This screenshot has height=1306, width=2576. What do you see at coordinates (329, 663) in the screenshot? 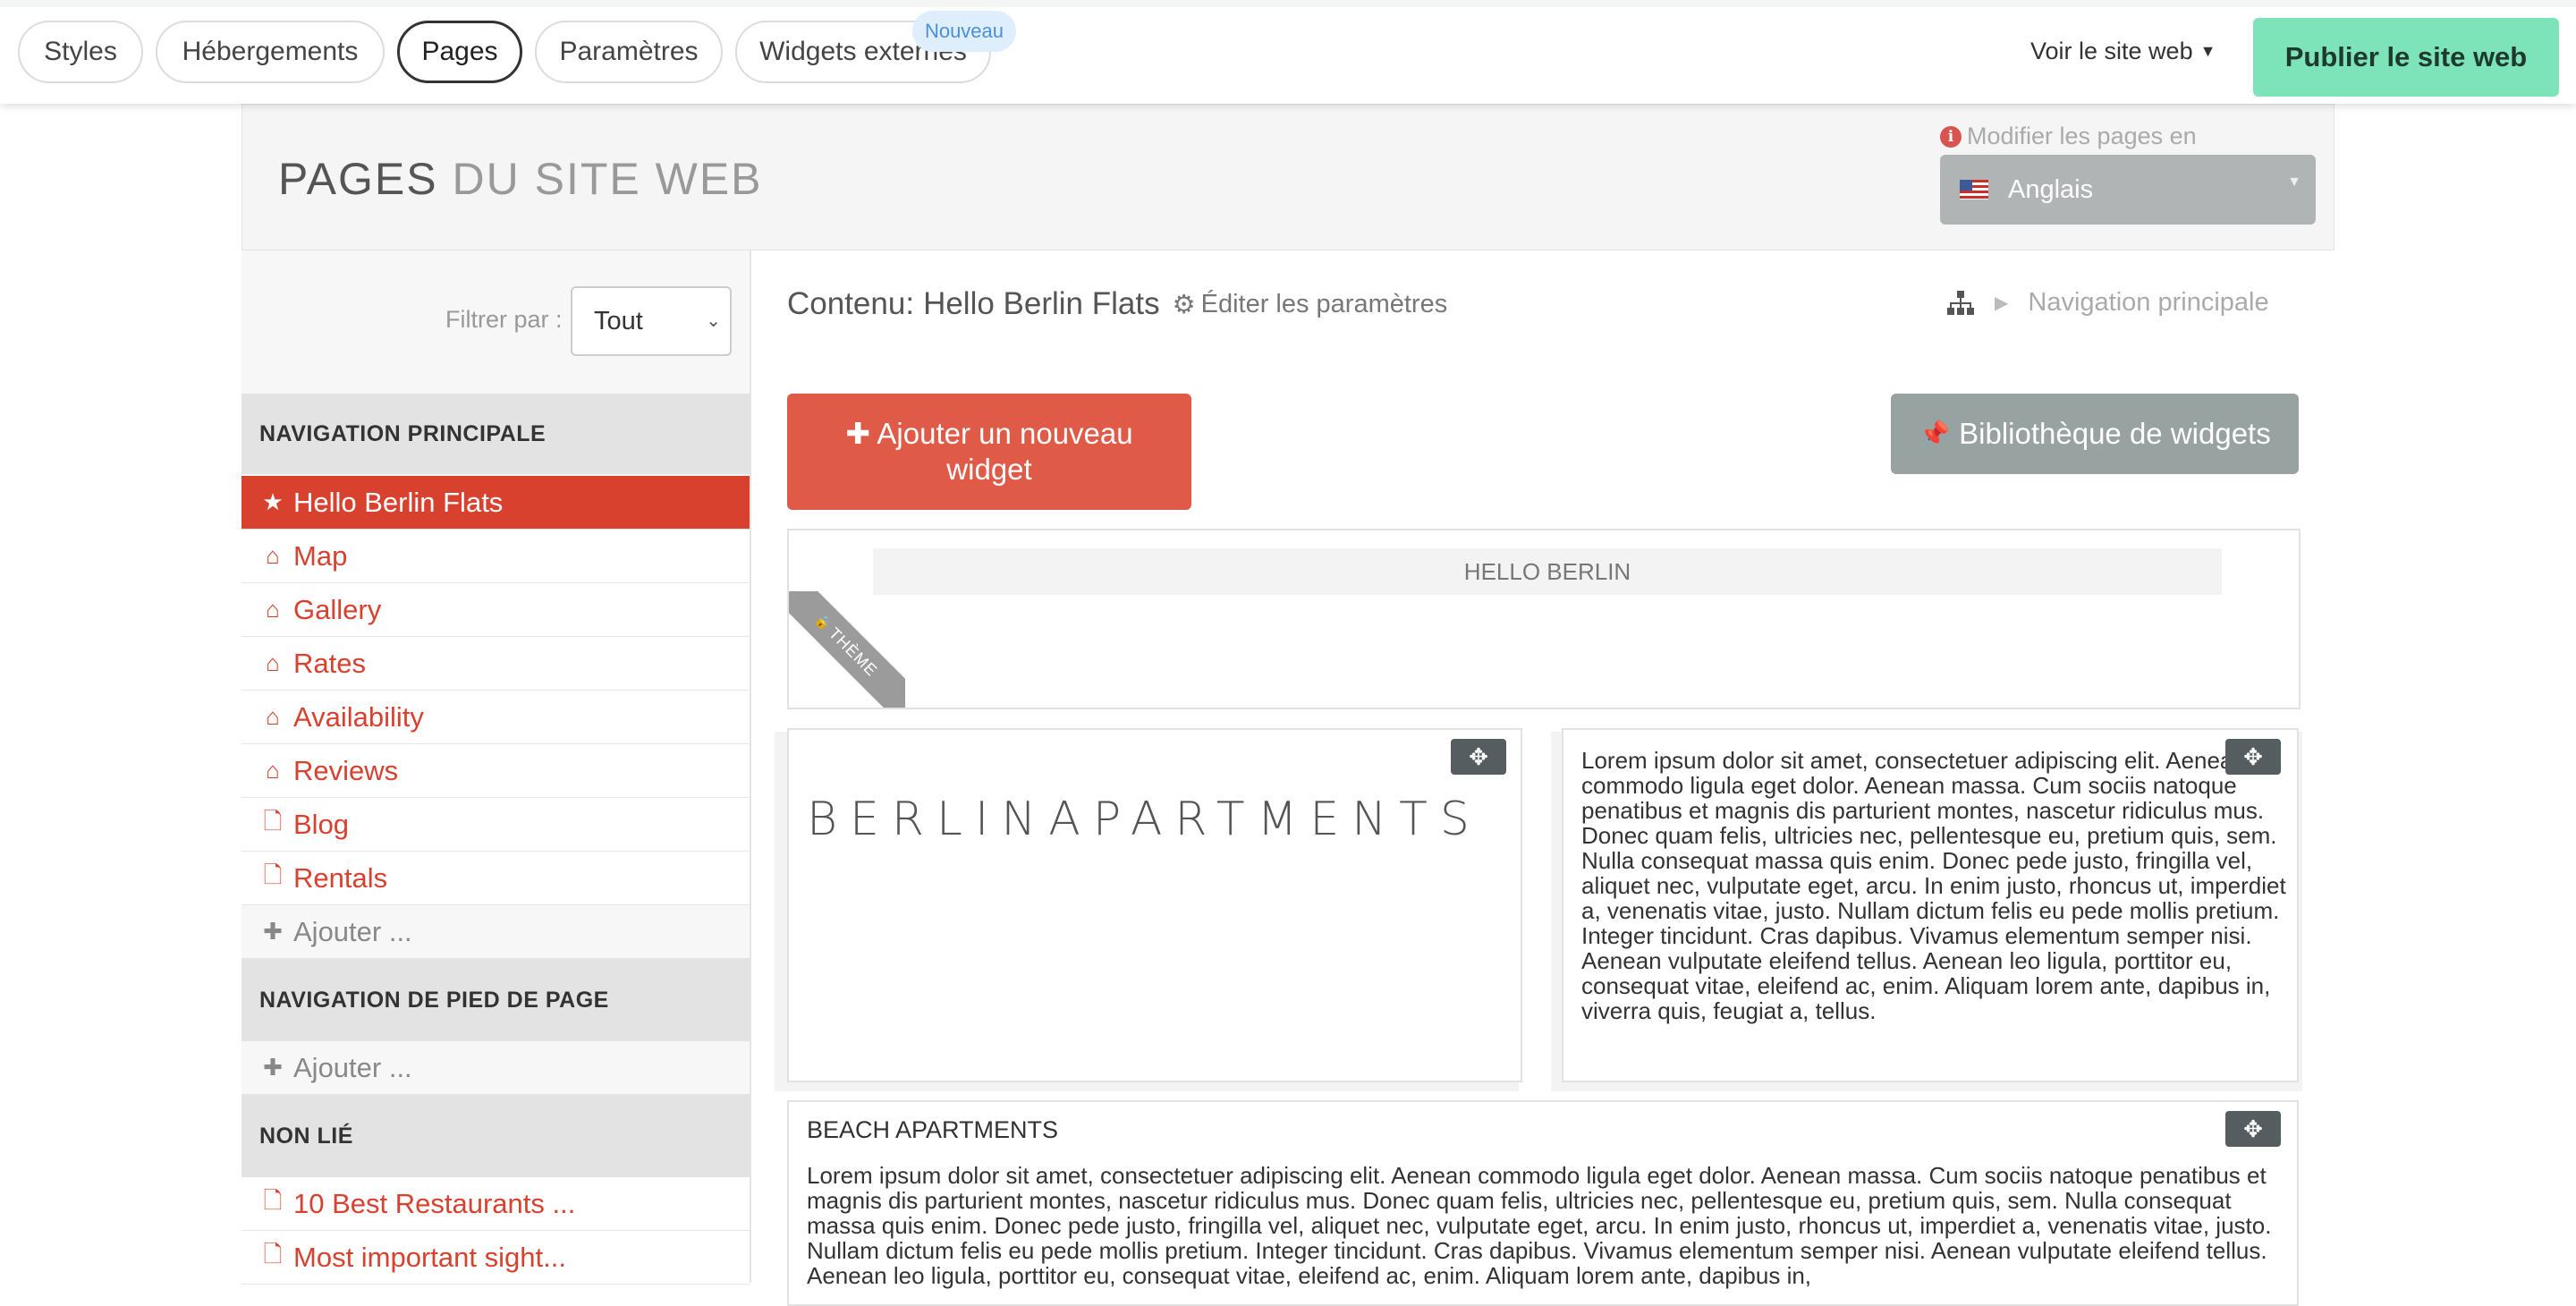
I see `sidebar-item-label: Rates` at bounding box center [329, 663].